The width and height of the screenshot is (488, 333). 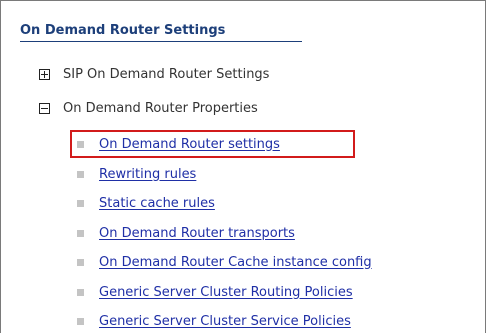 I want to click on tree-node-router-properties: On Demand Router Properties, so click(x=148, y=108).